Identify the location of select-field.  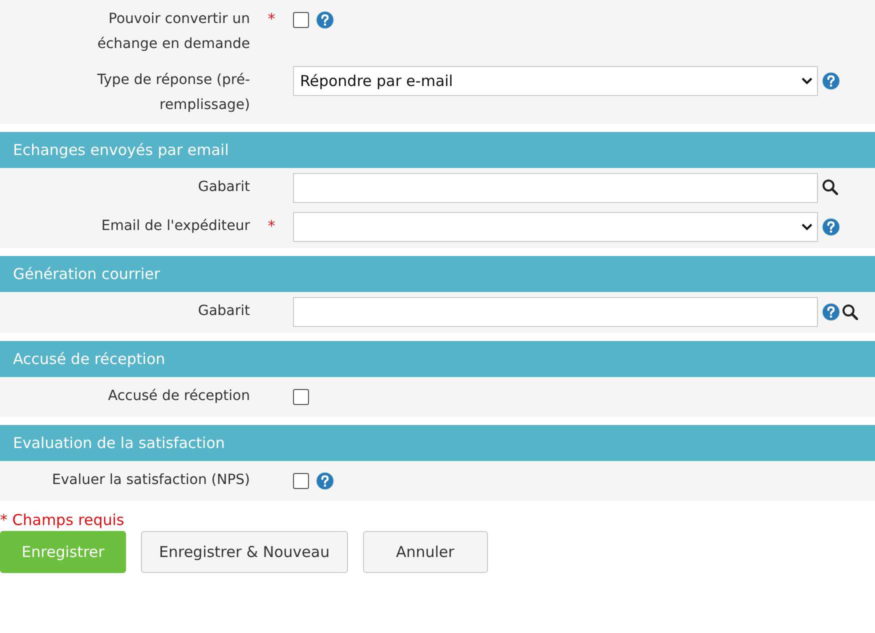
(555, 227).